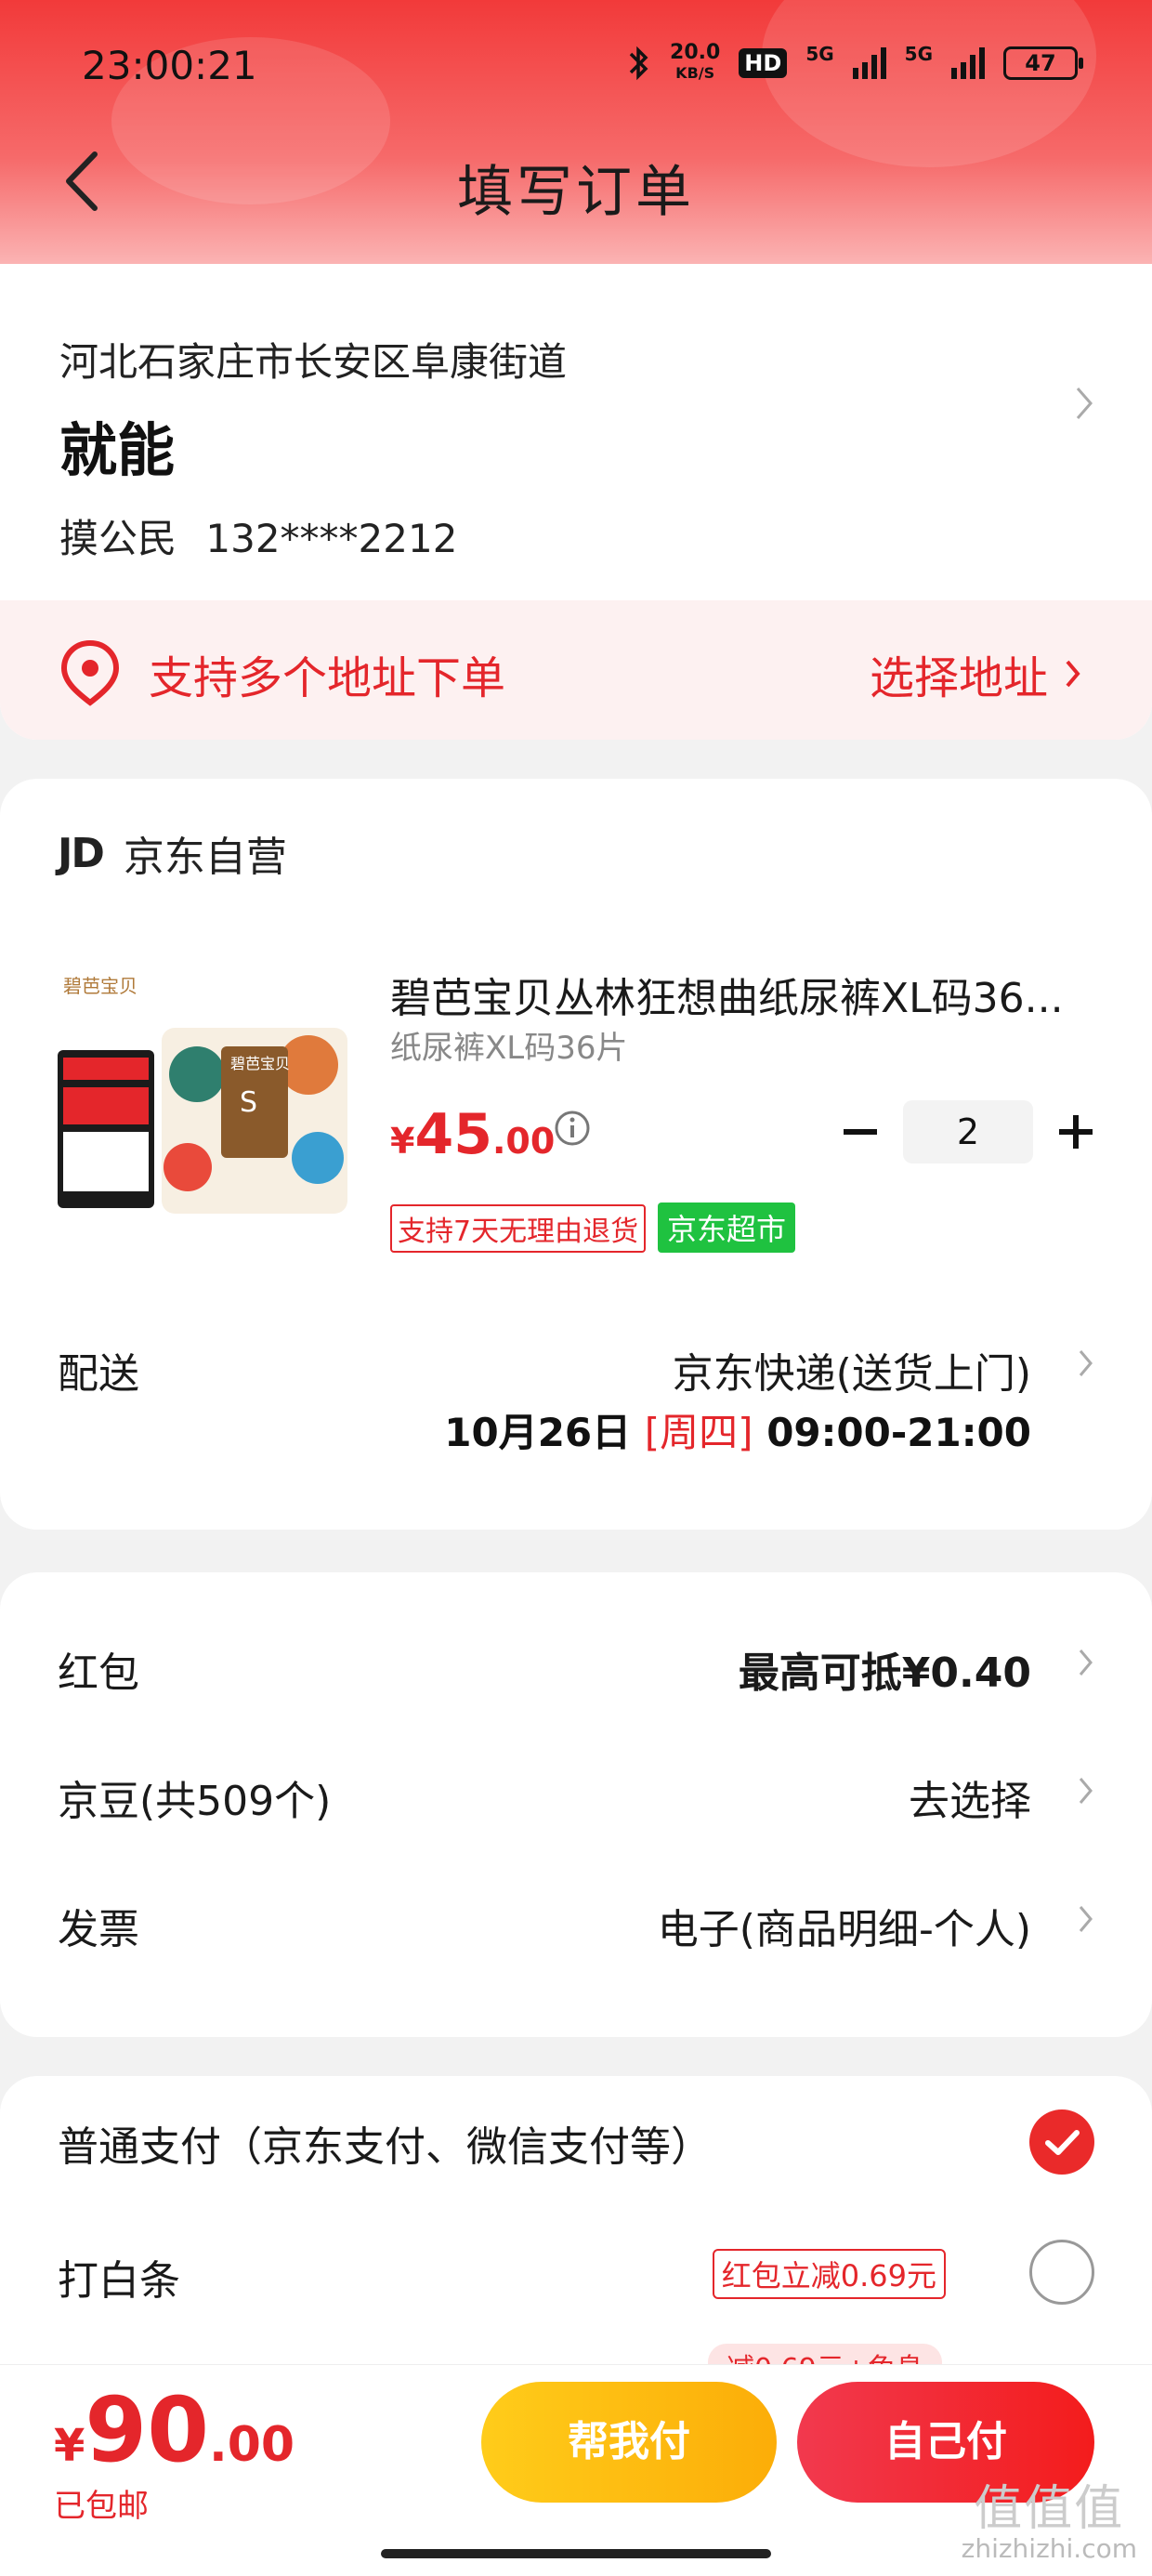  Describe the element at coordinates (860, 1131) in the screenshot. I see `minus-icon` at that location.